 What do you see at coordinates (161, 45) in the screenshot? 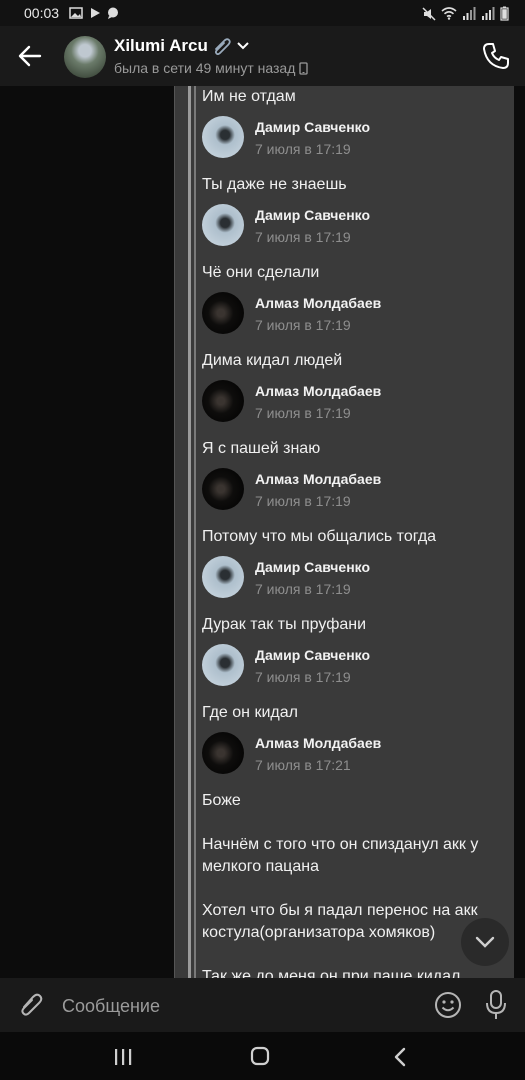
I see `chat-title: Xilumi Arcu` at bounding box center [161, 45].